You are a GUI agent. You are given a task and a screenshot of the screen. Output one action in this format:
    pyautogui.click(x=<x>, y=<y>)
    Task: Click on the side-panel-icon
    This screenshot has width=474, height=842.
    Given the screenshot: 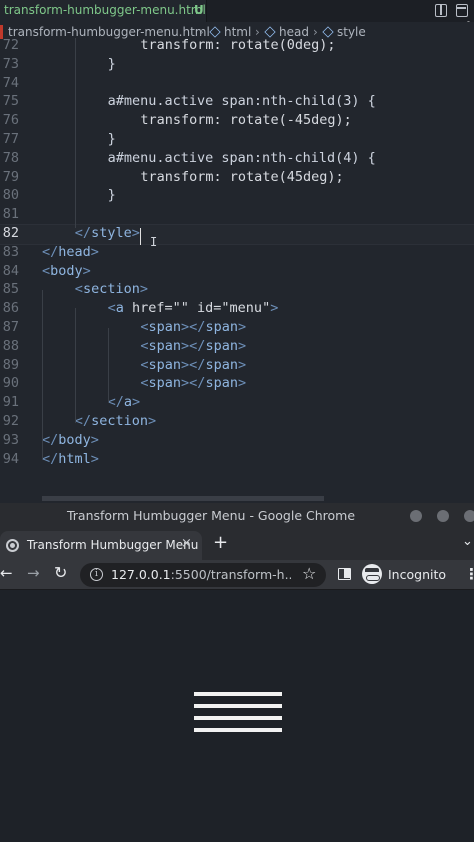 What is the action you would take?
    pyautogui.click(x=344, y=574)
    